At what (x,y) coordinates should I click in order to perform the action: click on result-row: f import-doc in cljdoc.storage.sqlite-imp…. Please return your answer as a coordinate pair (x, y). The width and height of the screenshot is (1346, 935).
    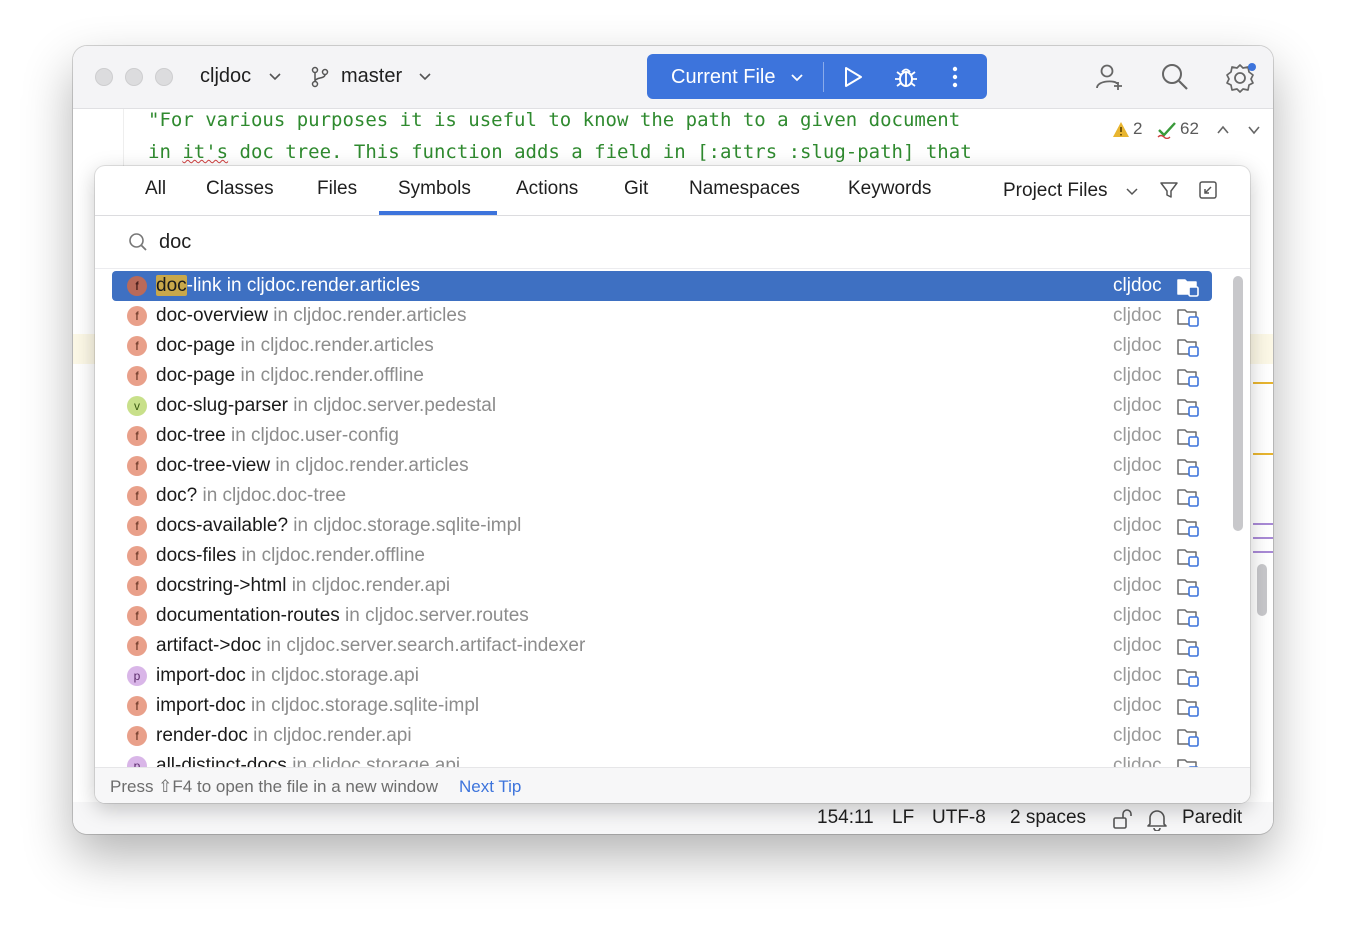
    Looking at the image, I should click on (662, 706).